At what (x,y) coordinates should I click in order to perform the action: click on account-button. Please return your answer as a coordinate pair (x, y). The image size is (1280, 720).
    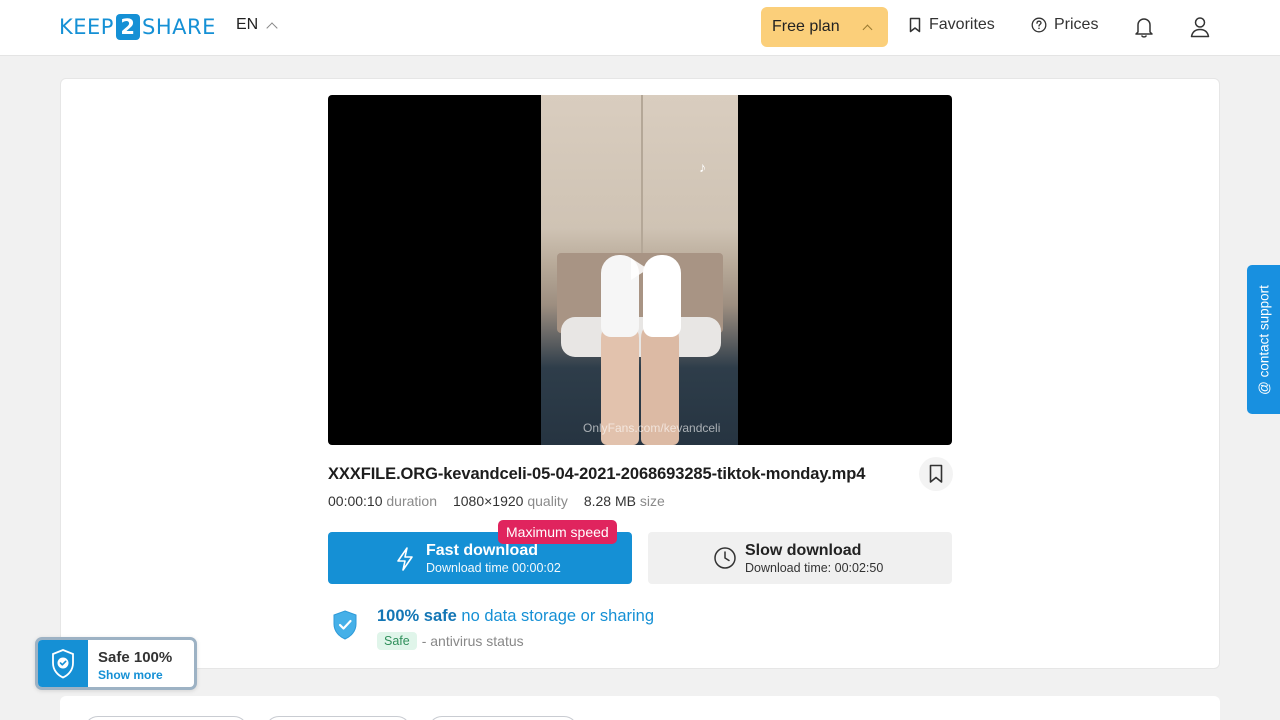
    Looking at the image, I should click on (1200, 29).